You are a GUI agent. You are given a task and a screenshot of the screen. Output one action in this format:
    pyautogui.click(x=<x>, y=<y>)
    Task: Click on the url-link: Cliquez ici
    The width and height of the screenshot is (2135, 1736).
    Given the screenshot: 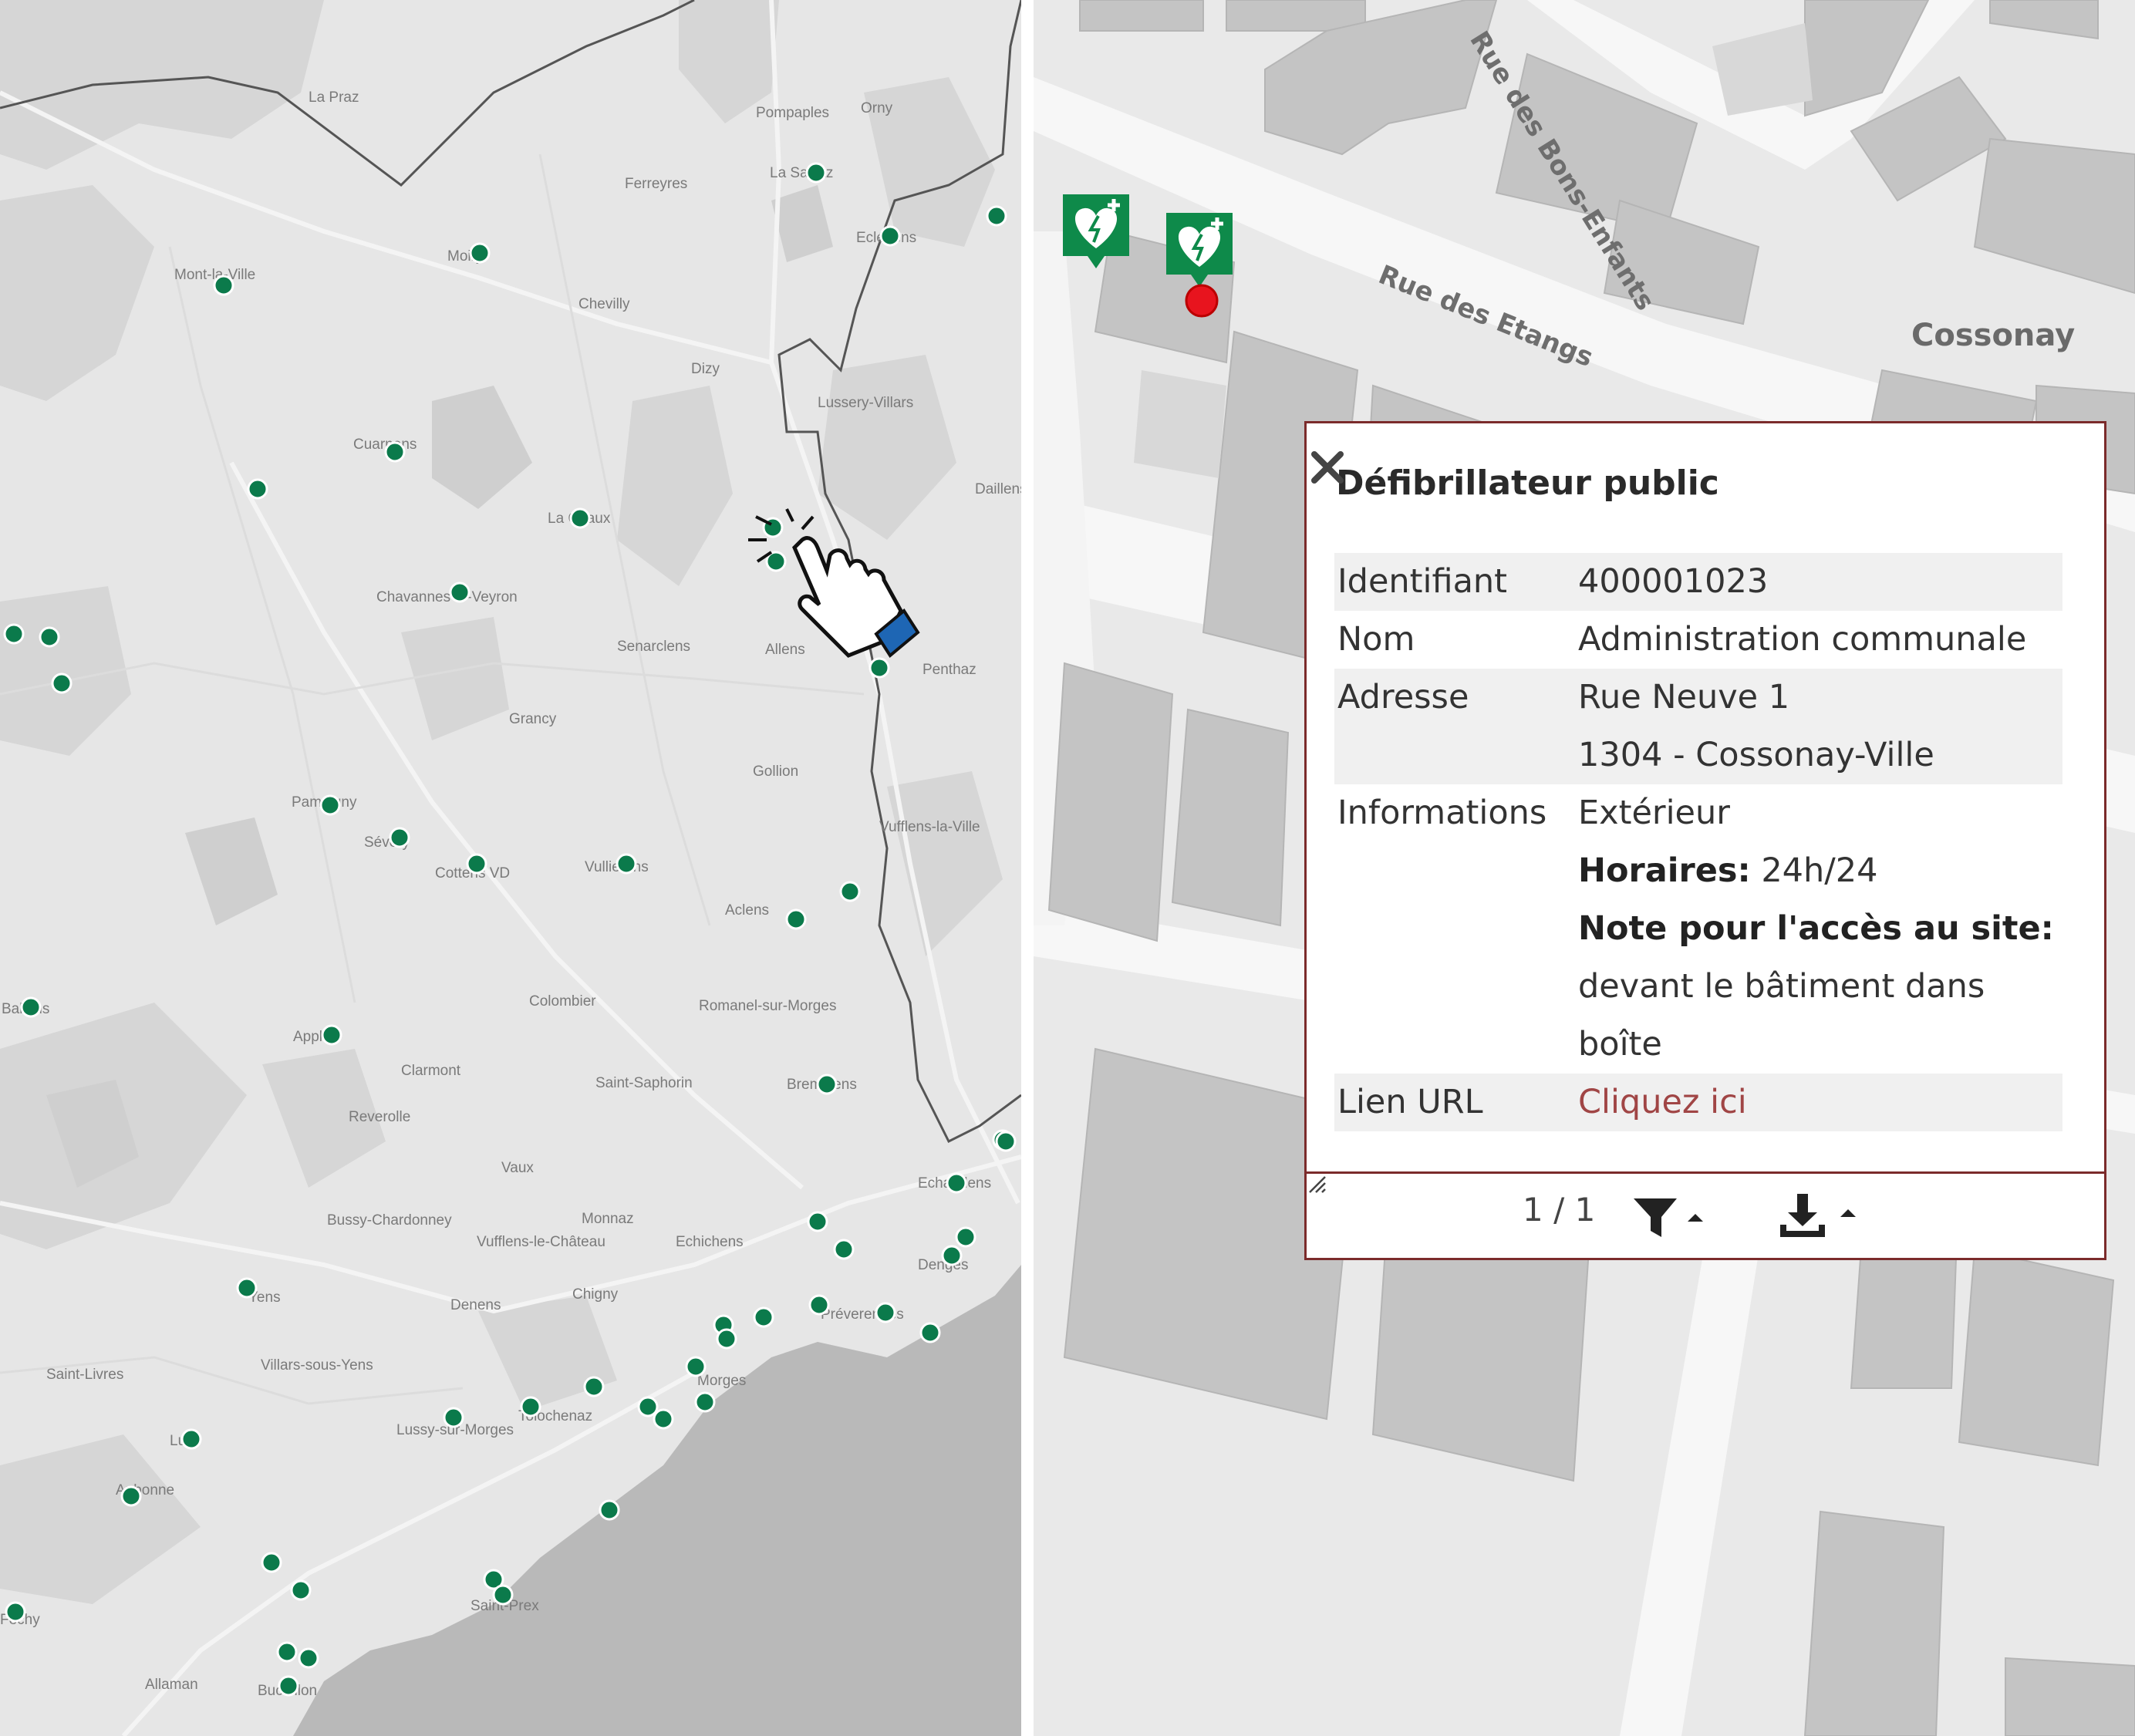 What is the action you would take?
    pyautogui.click(x=1662, y=1102)
    